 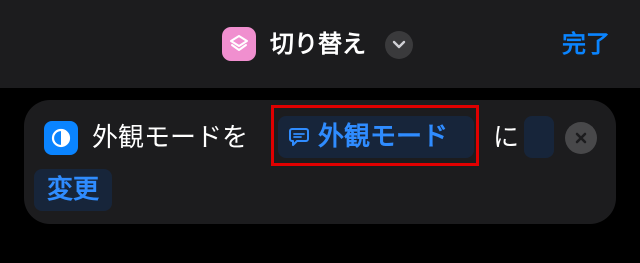 What do you see at coordinates (299, 137) in the screenshot?
I see `message-bubble-icon` at bounding box center [299, 137].